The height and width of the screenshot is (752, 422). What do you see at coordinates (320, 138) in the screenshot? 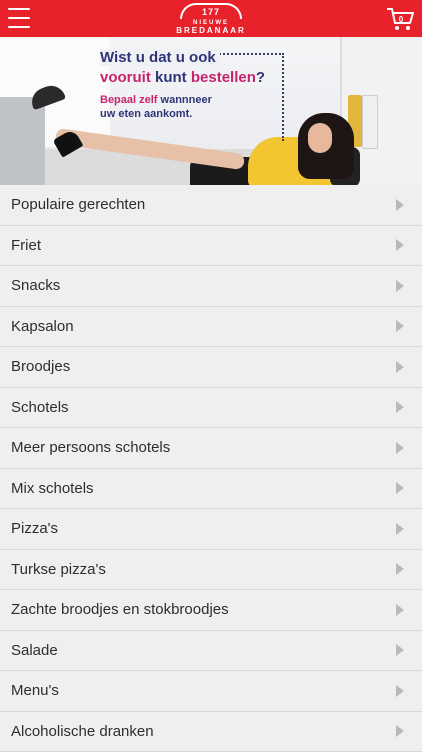
I see `woman-face` at bounding box center [320, 138].